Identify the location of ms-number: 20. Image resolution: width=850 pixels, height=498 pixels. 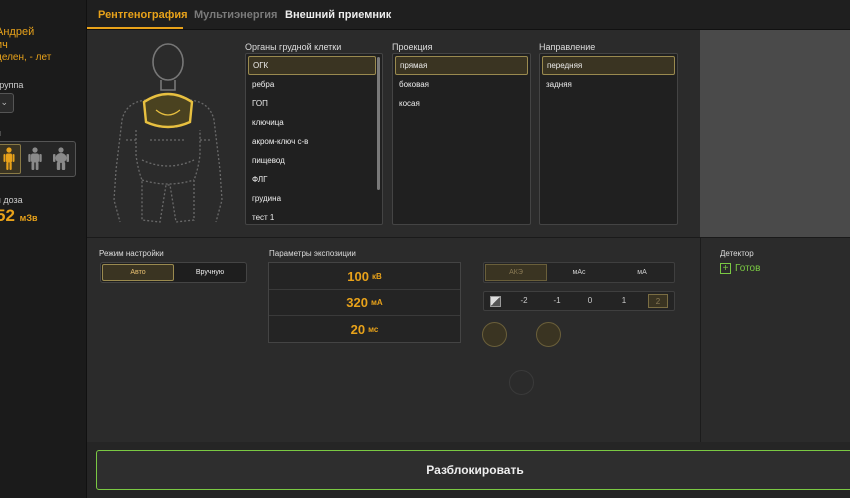
(358, 329).